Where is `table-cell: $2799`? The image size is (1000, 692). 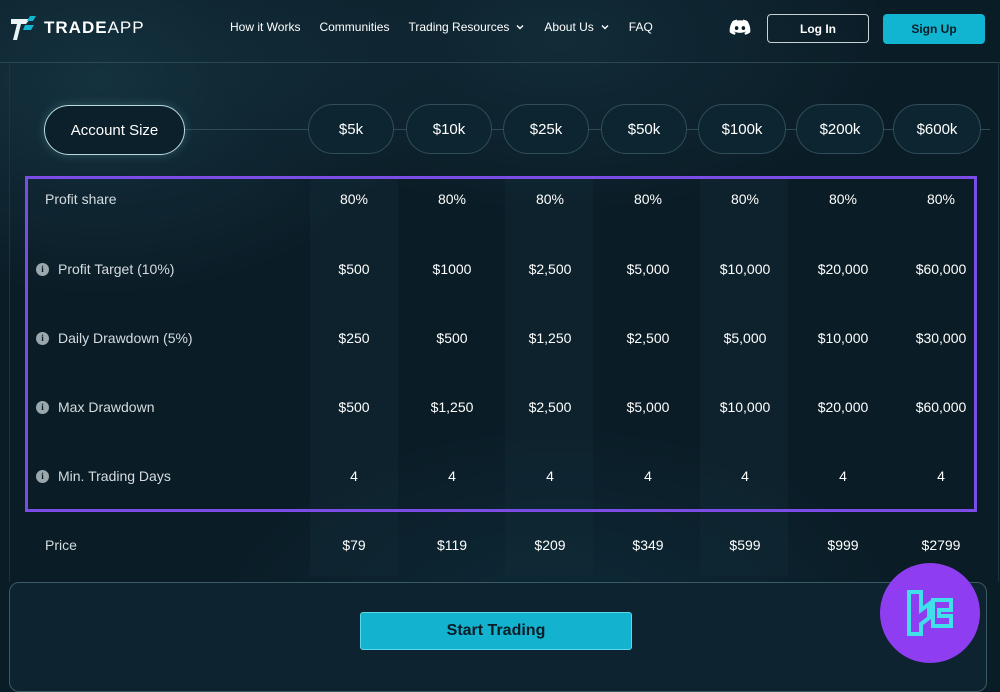 table-cell: $2799 is located at coordinates (941, 545).